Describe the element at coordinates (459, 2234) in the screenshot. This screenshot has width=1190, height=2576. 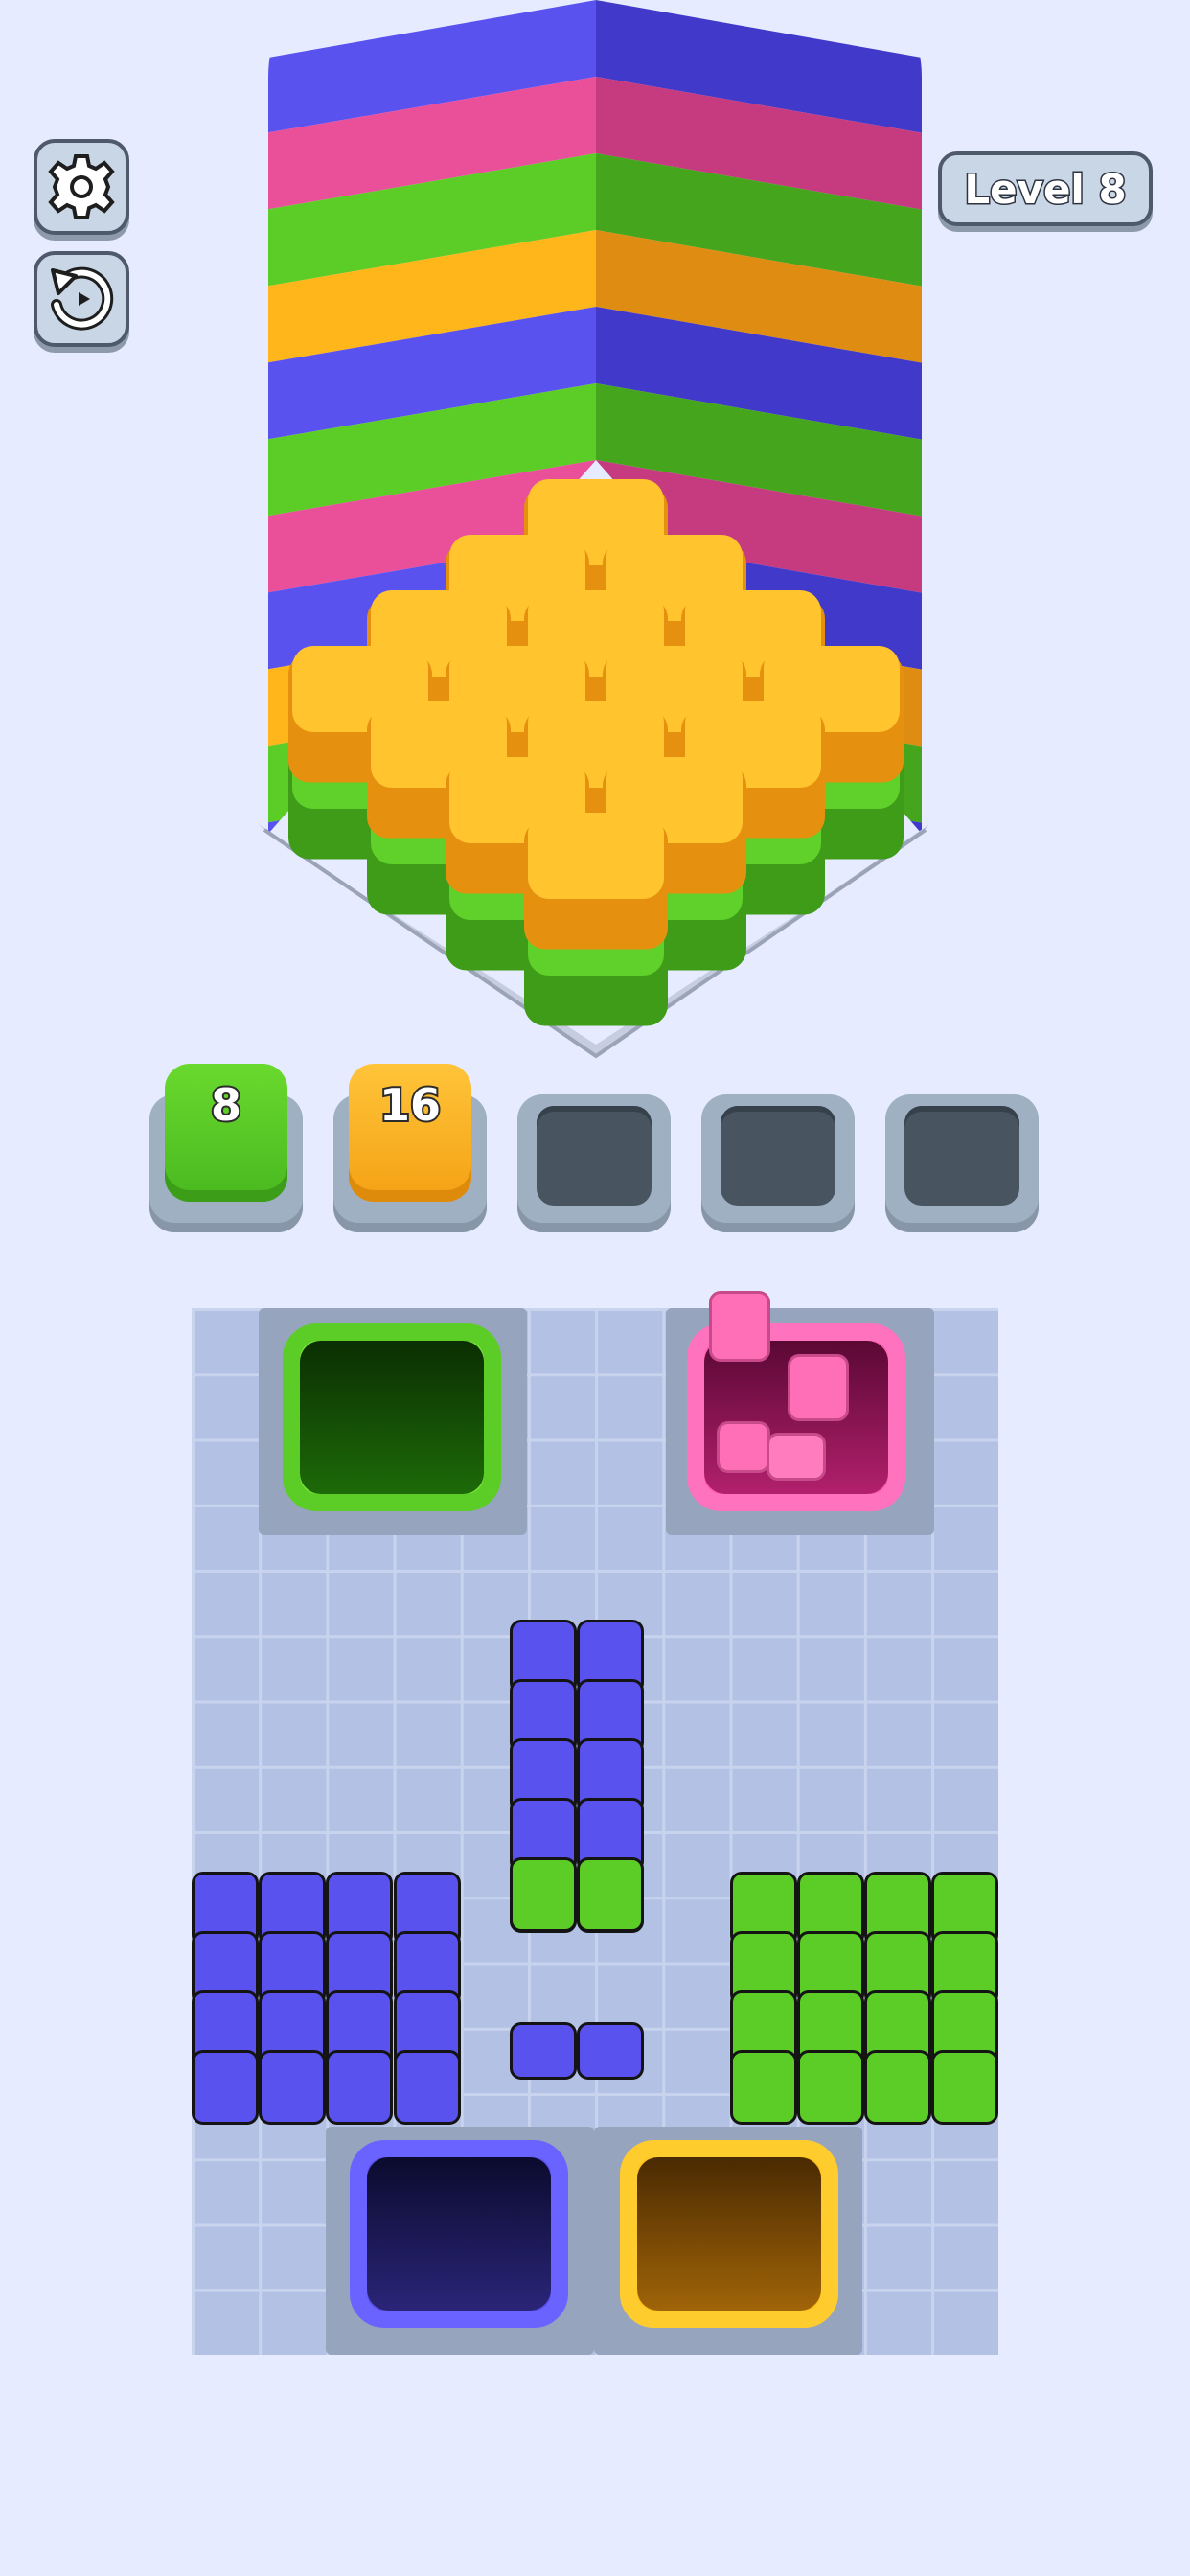
I see `blue-hole` at that location.